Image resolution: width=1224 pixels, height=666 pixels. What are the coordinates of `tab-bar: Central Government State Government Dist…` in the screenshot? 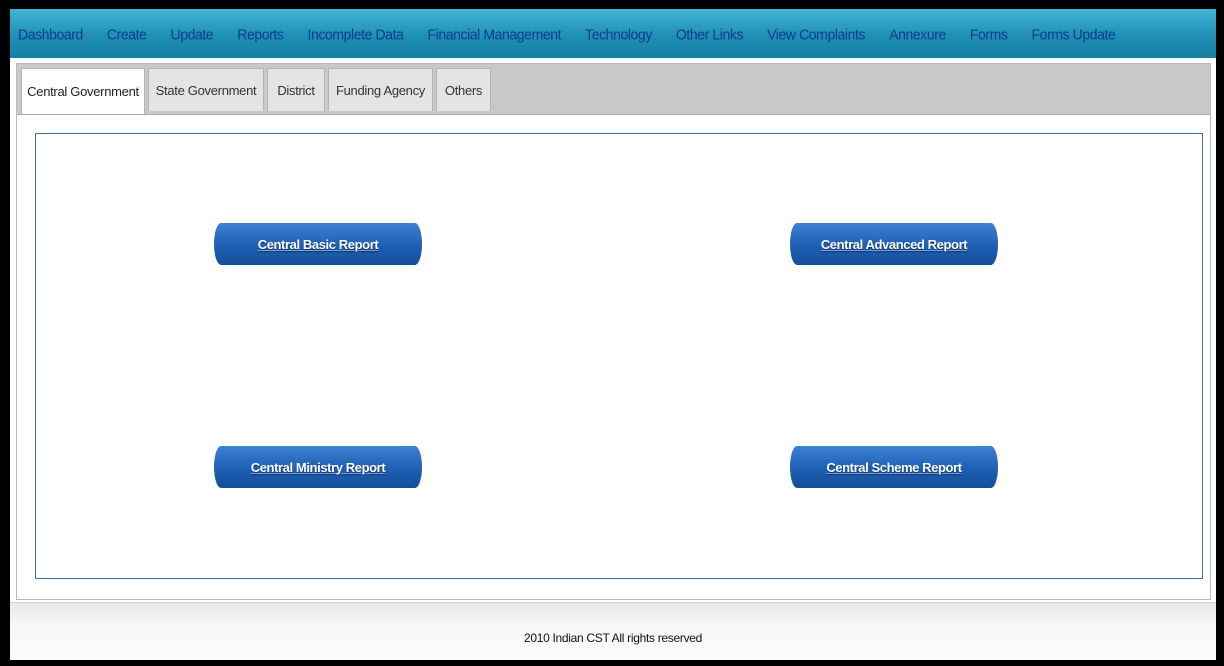 It's located at (613, 89).